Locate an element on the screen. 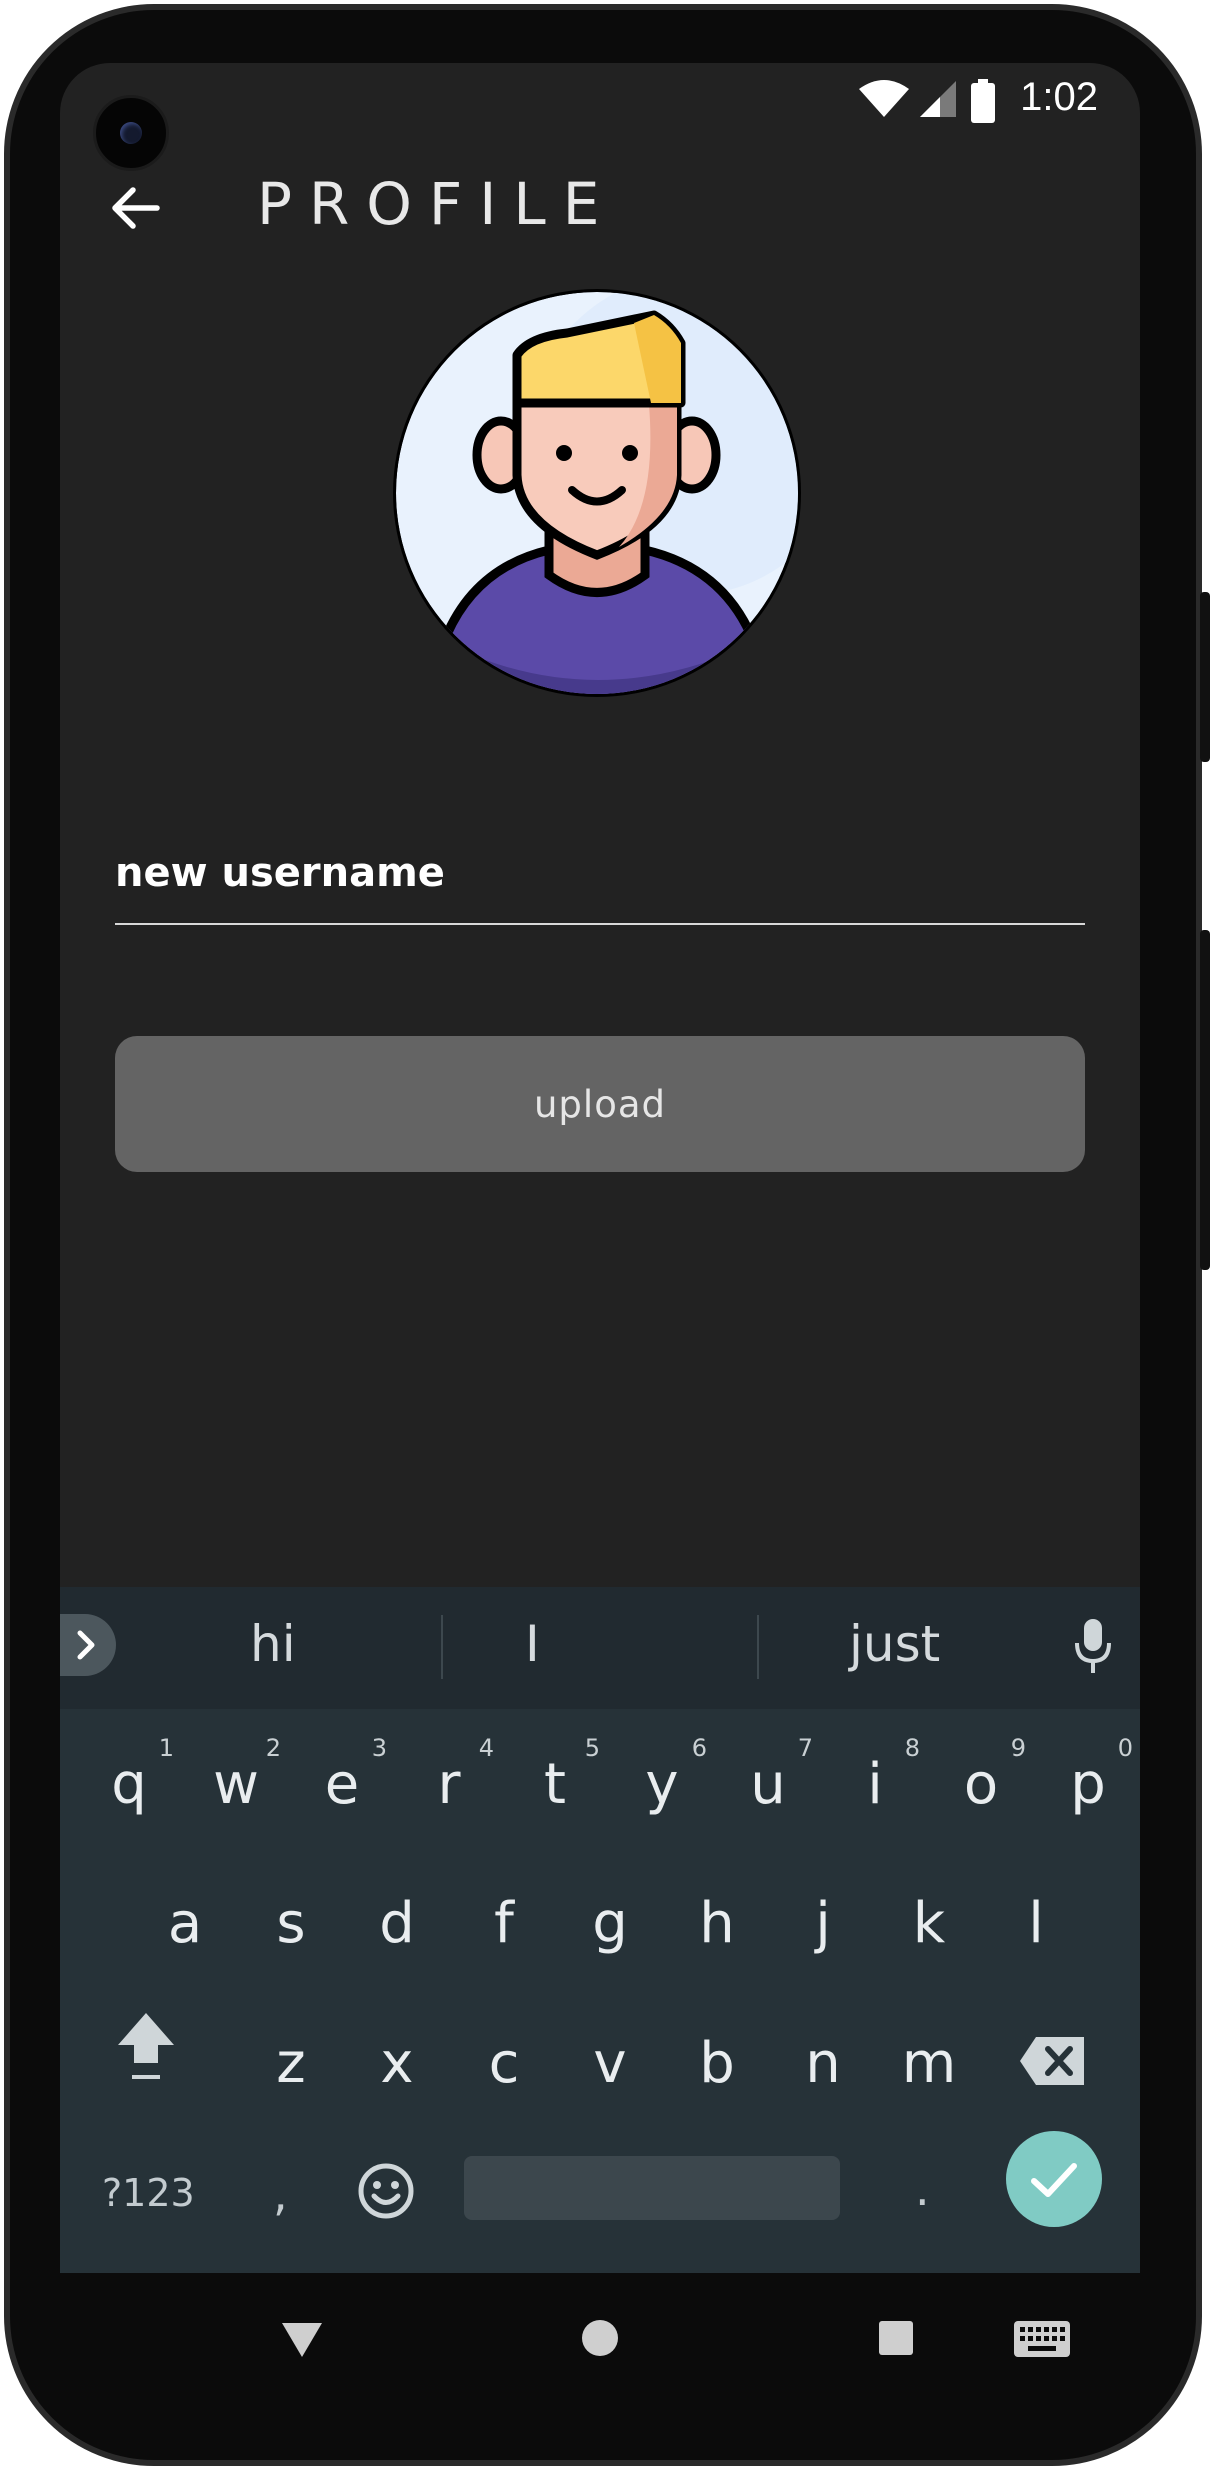 This screenshot has width=1211, height=2474. backspace-icon is located at coordinates (1053, 2061).